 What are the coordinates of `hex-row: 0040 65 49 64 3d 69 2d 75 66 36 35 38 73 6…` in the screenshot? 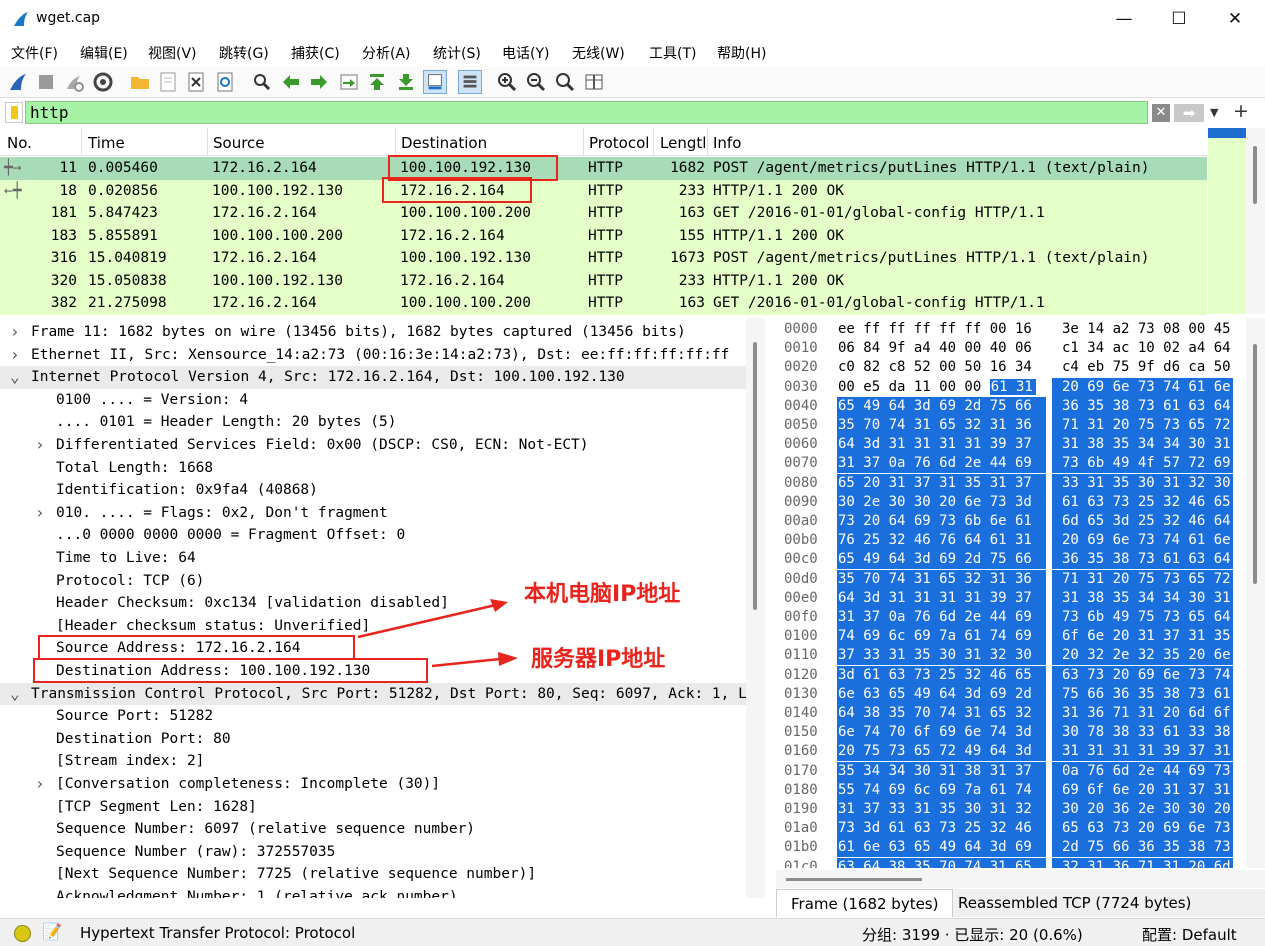 It's located at (1011, 406).